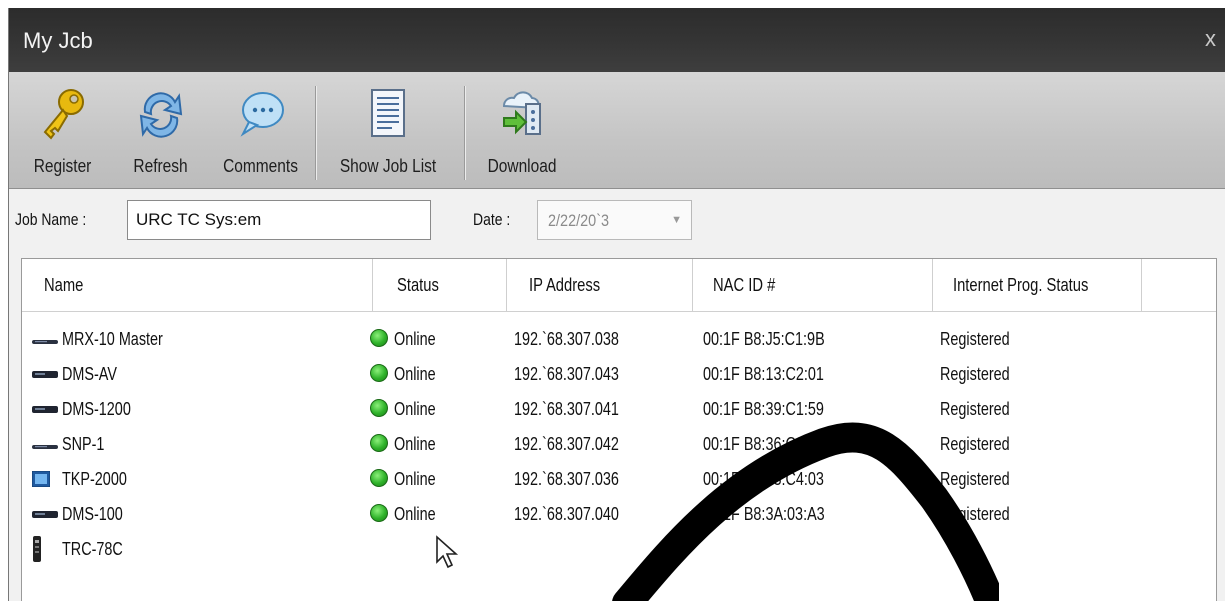 This screenshot has width=1225, height=601. Describe the element at coordinates (96, 409) in the screenshot. I see `device-name: DMS-1200` at that location.